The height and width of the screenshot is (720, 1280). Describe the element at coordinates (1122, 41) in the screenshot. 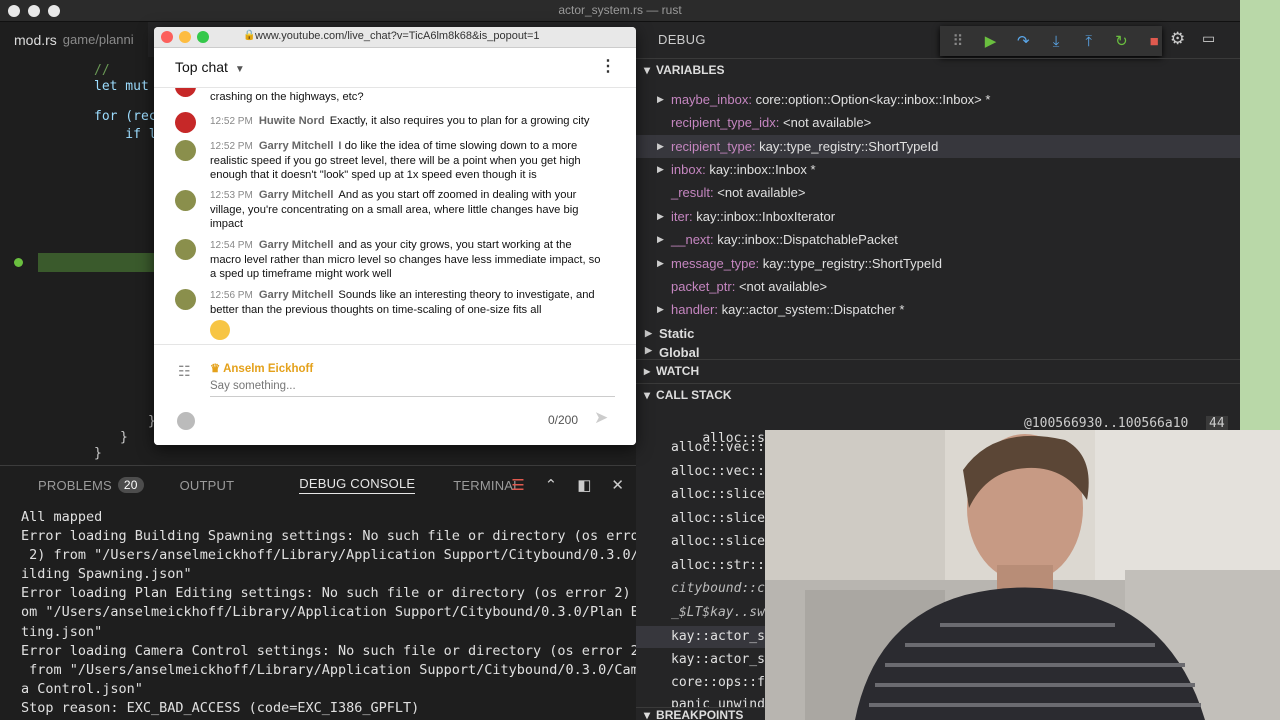

I see `restart-icon: ↻` at that location.